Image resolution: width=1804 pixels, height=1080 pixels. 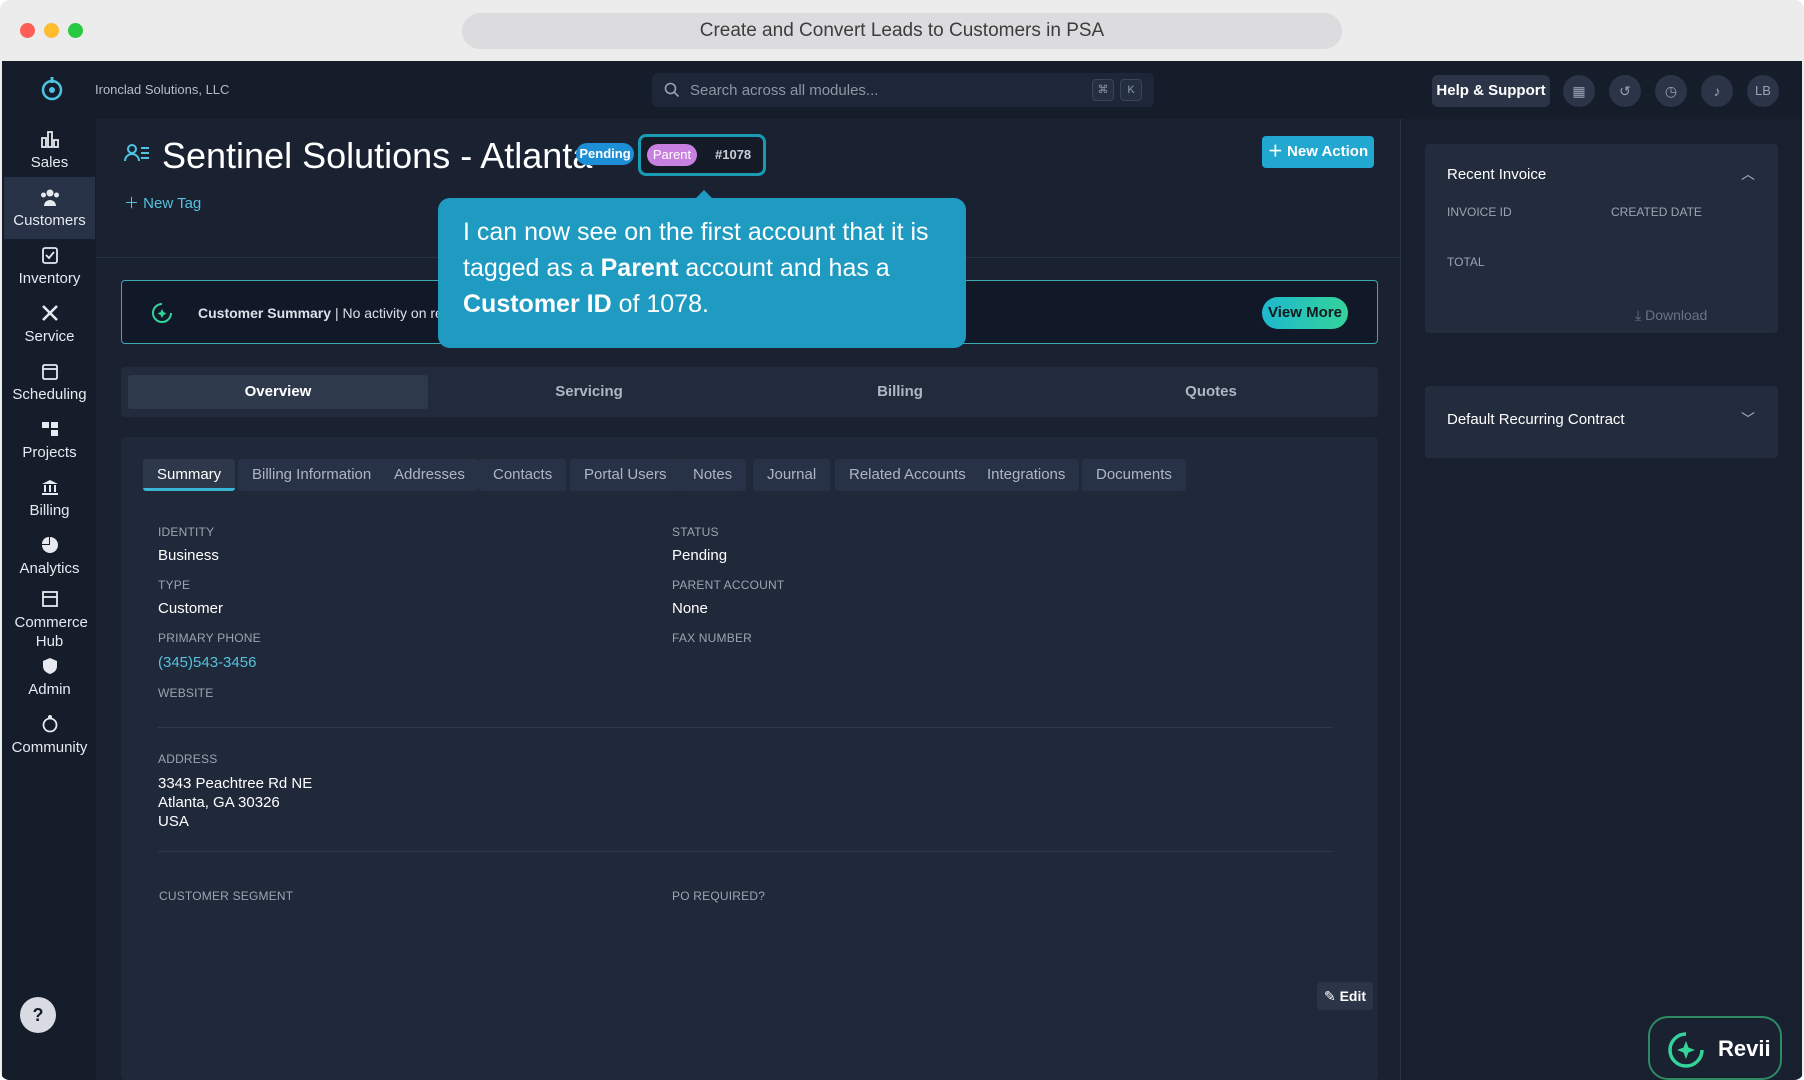 I want to click on close-window-button, so click(x=27, y=30).